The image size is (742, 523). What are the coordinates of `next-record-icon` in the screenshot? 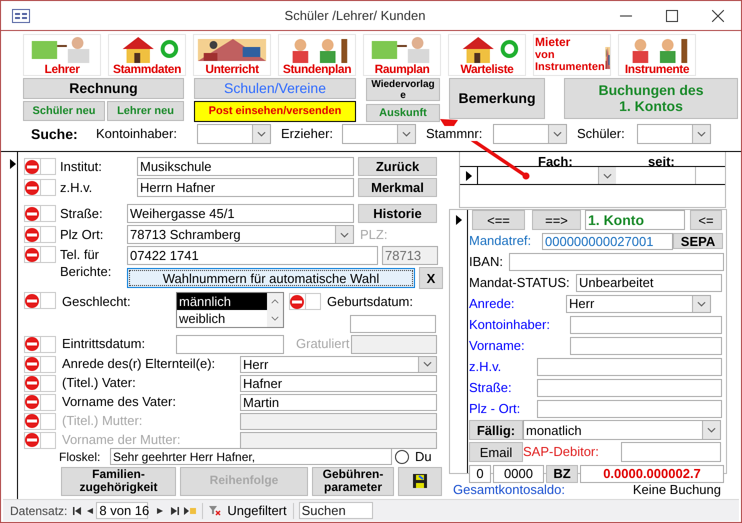 It's located at (160, 510).